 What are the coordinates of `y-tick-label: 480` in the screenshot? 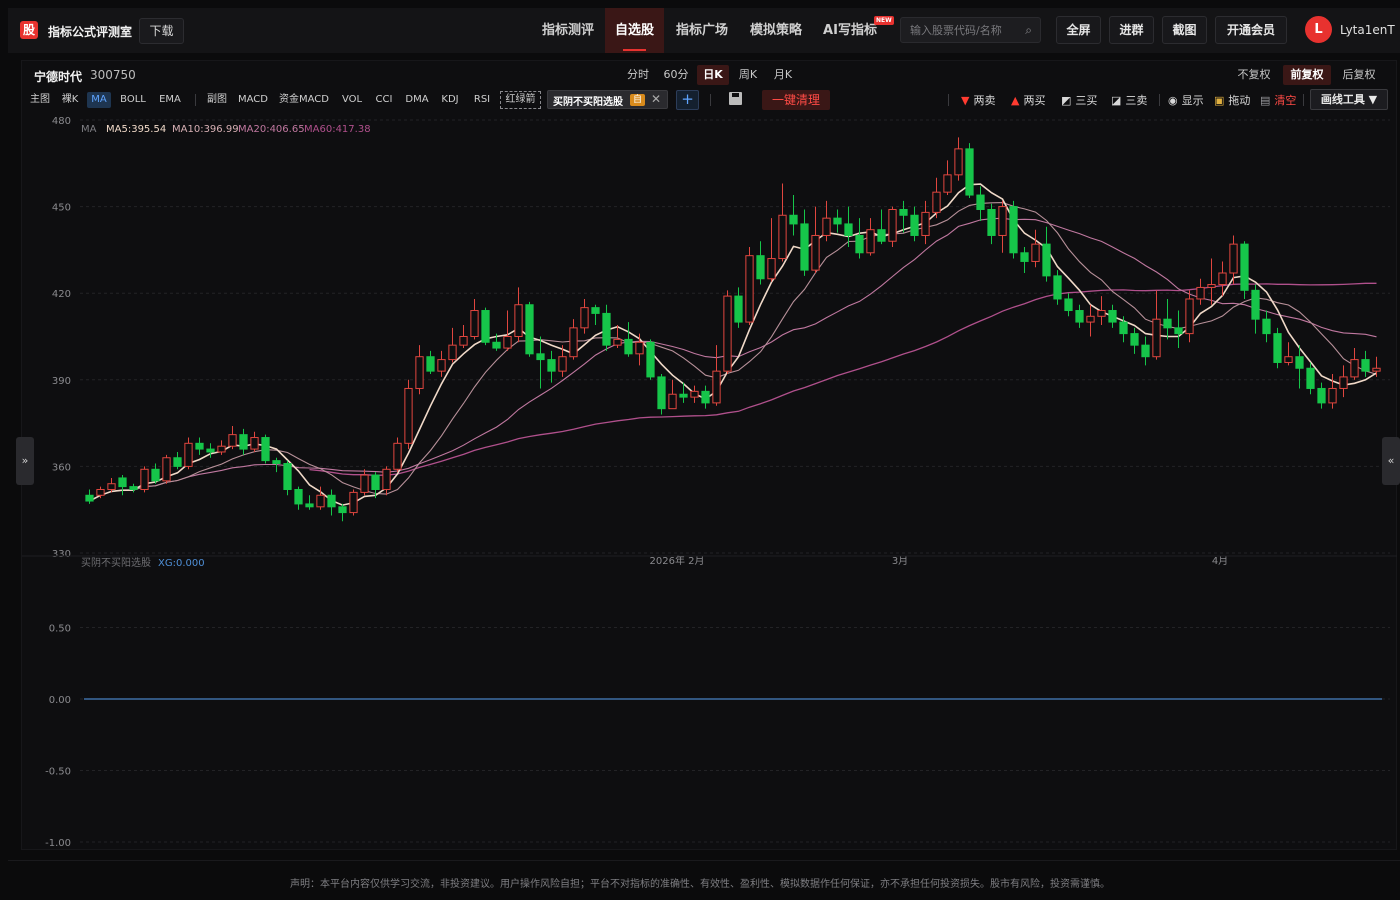 It's located at (61, 121).